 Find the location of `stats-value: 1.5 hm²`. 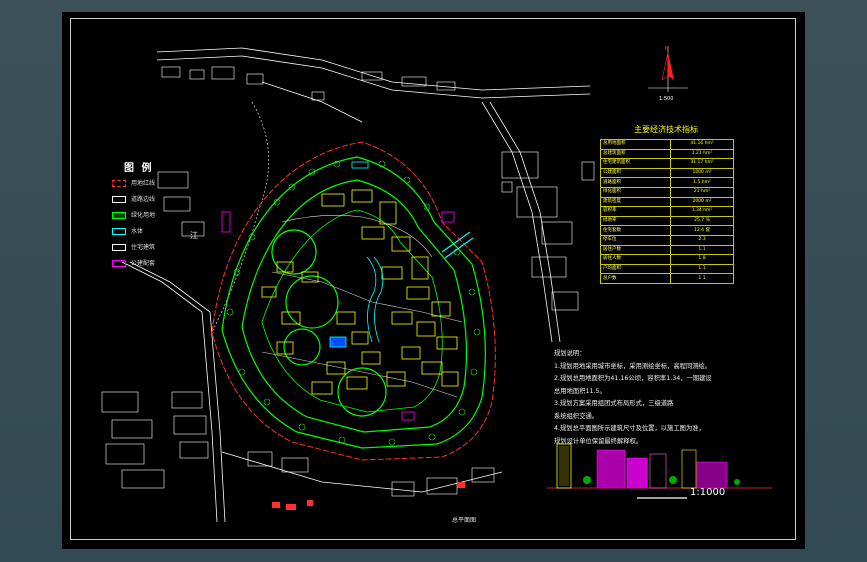

stats-value: 1.5 hm² is located at coordinates (702, 182).